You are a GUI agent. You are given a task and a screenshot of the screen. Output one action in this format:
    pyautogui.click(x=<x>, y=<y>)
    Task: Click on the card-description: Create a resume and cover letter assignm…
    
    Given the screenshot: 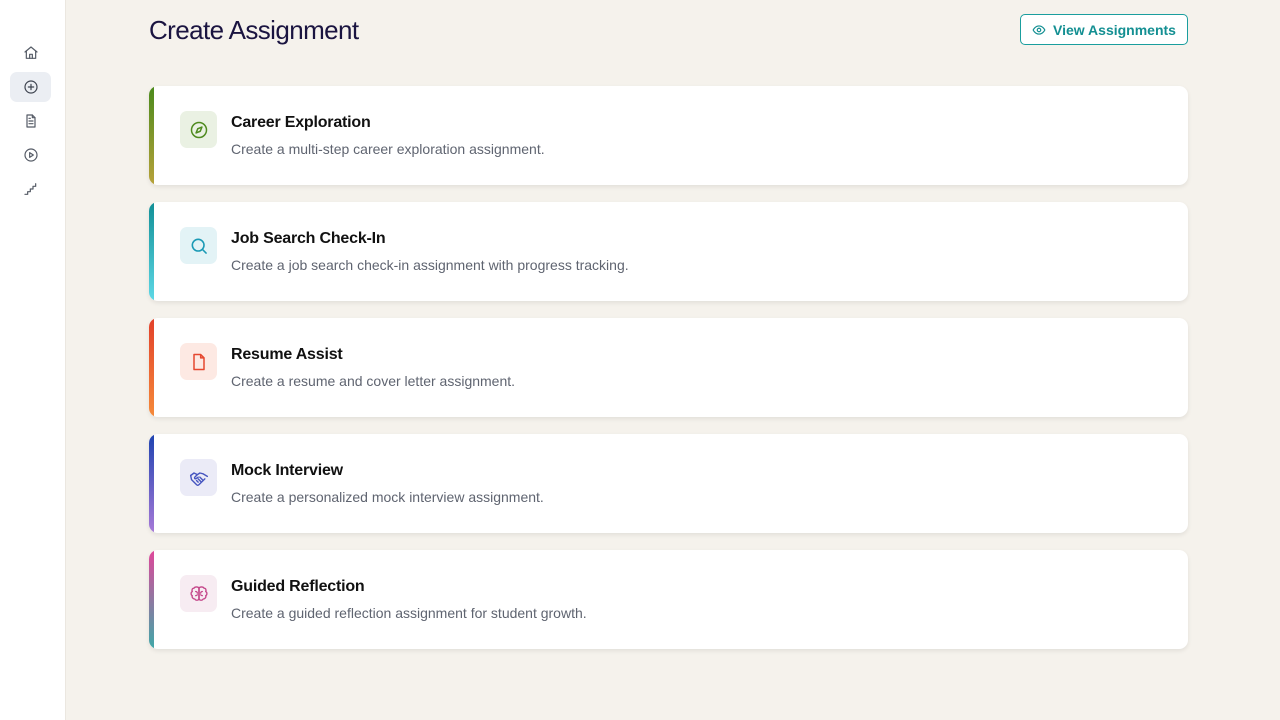 What is the action you would take?
    pyautogui.click(x=373, y=381)
    